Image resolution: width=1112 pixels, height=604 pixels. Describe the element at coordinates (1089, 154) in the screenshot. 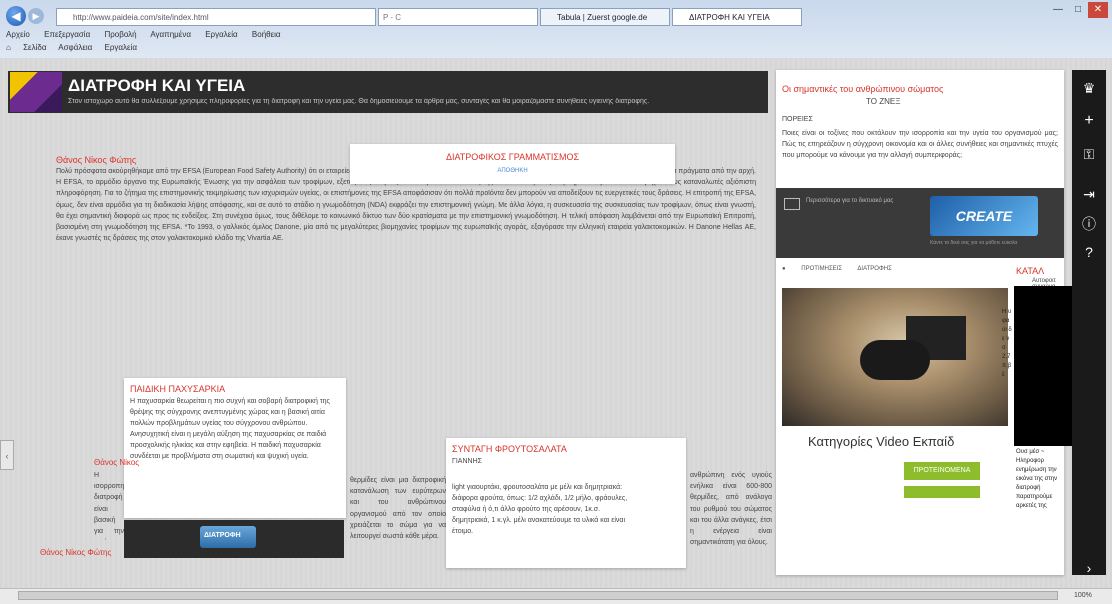

I see `key-icon: ⚿` at that location.